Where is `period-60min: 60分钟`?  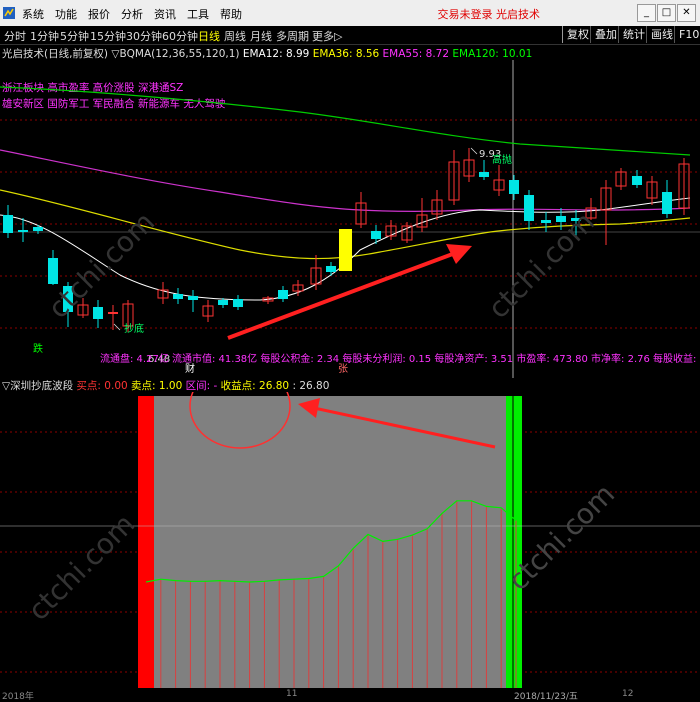 period-60min: 60分钟 is located at coordinates (180, 36).